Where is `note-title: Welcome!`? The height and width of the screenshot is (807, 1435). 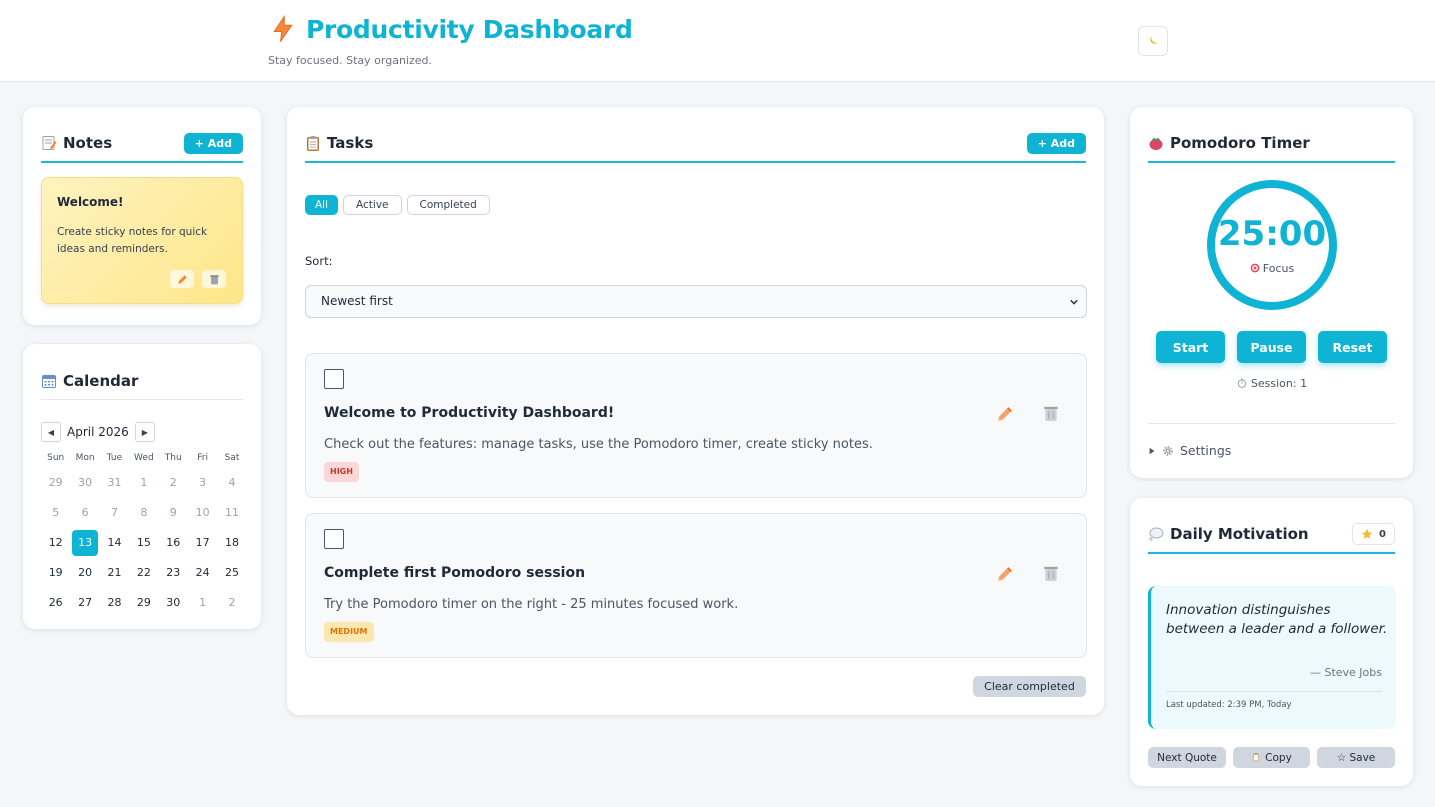
note-title: Welcome! is located at coordinates (90, 202).